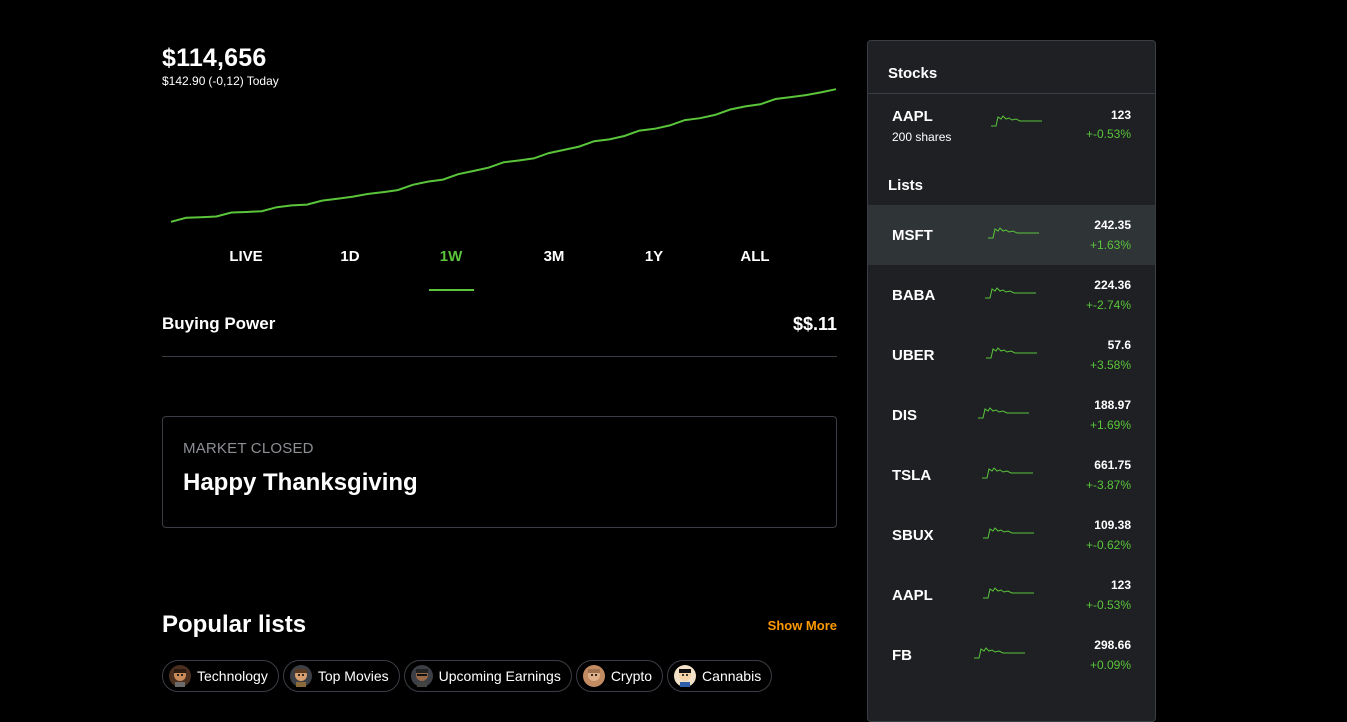 This screenshot has width=1347, height=722. I want to click on avatar-earnings-icon, so click(421, 676).